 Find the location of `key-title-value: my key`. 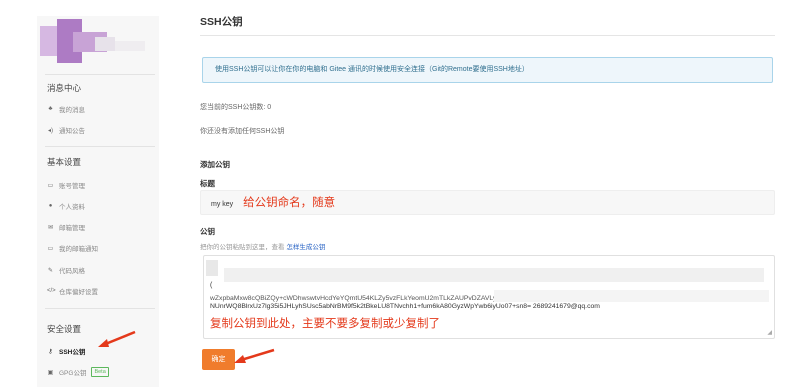

key-title-value: my key is located at coordinates (222, 204).